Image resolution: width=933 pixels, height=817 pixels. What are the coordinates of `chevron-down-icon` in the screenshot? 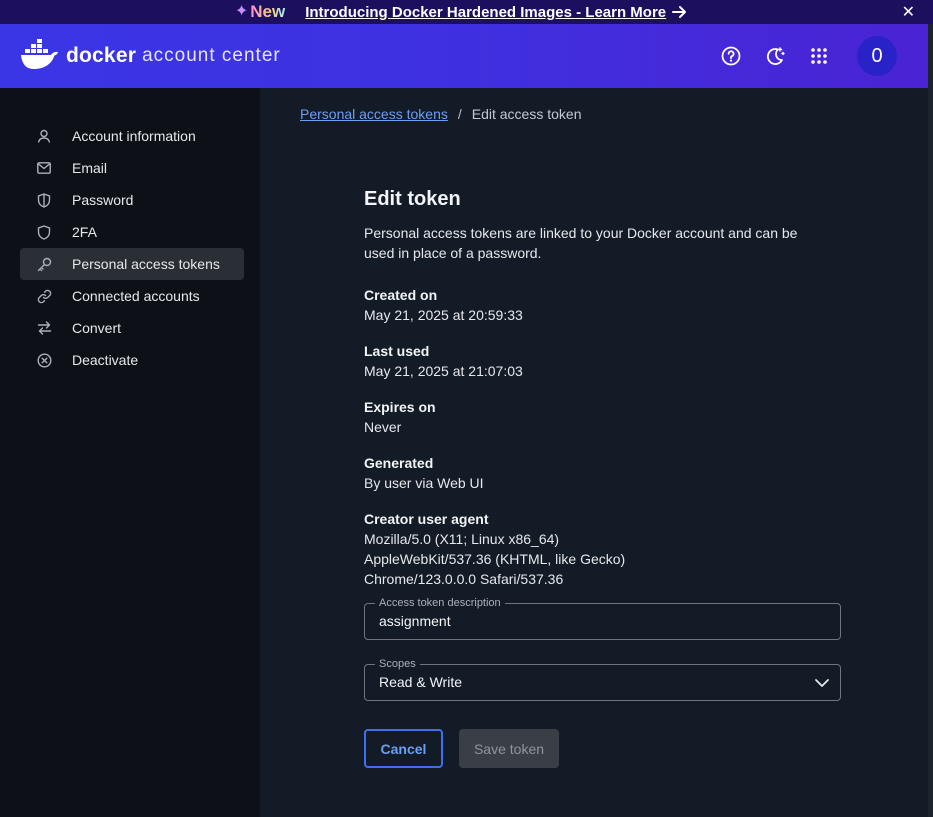 It's located at (822, 685).